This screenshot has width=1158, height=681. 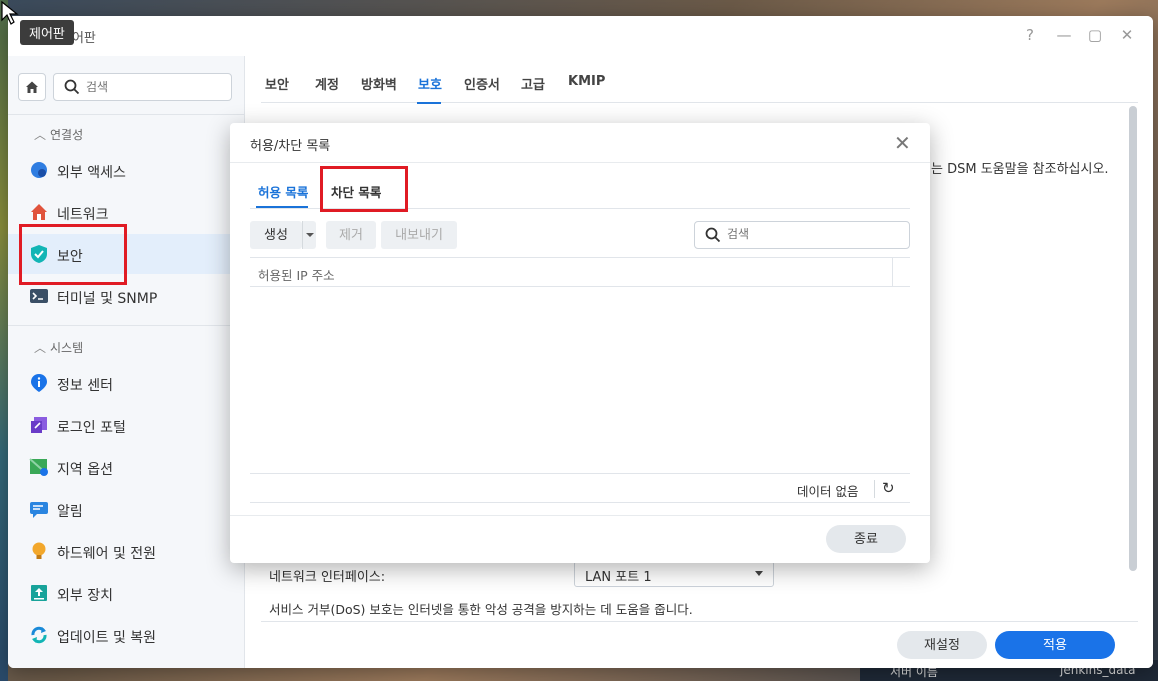 I want to click on info-icon, so click(x=39, y=383).